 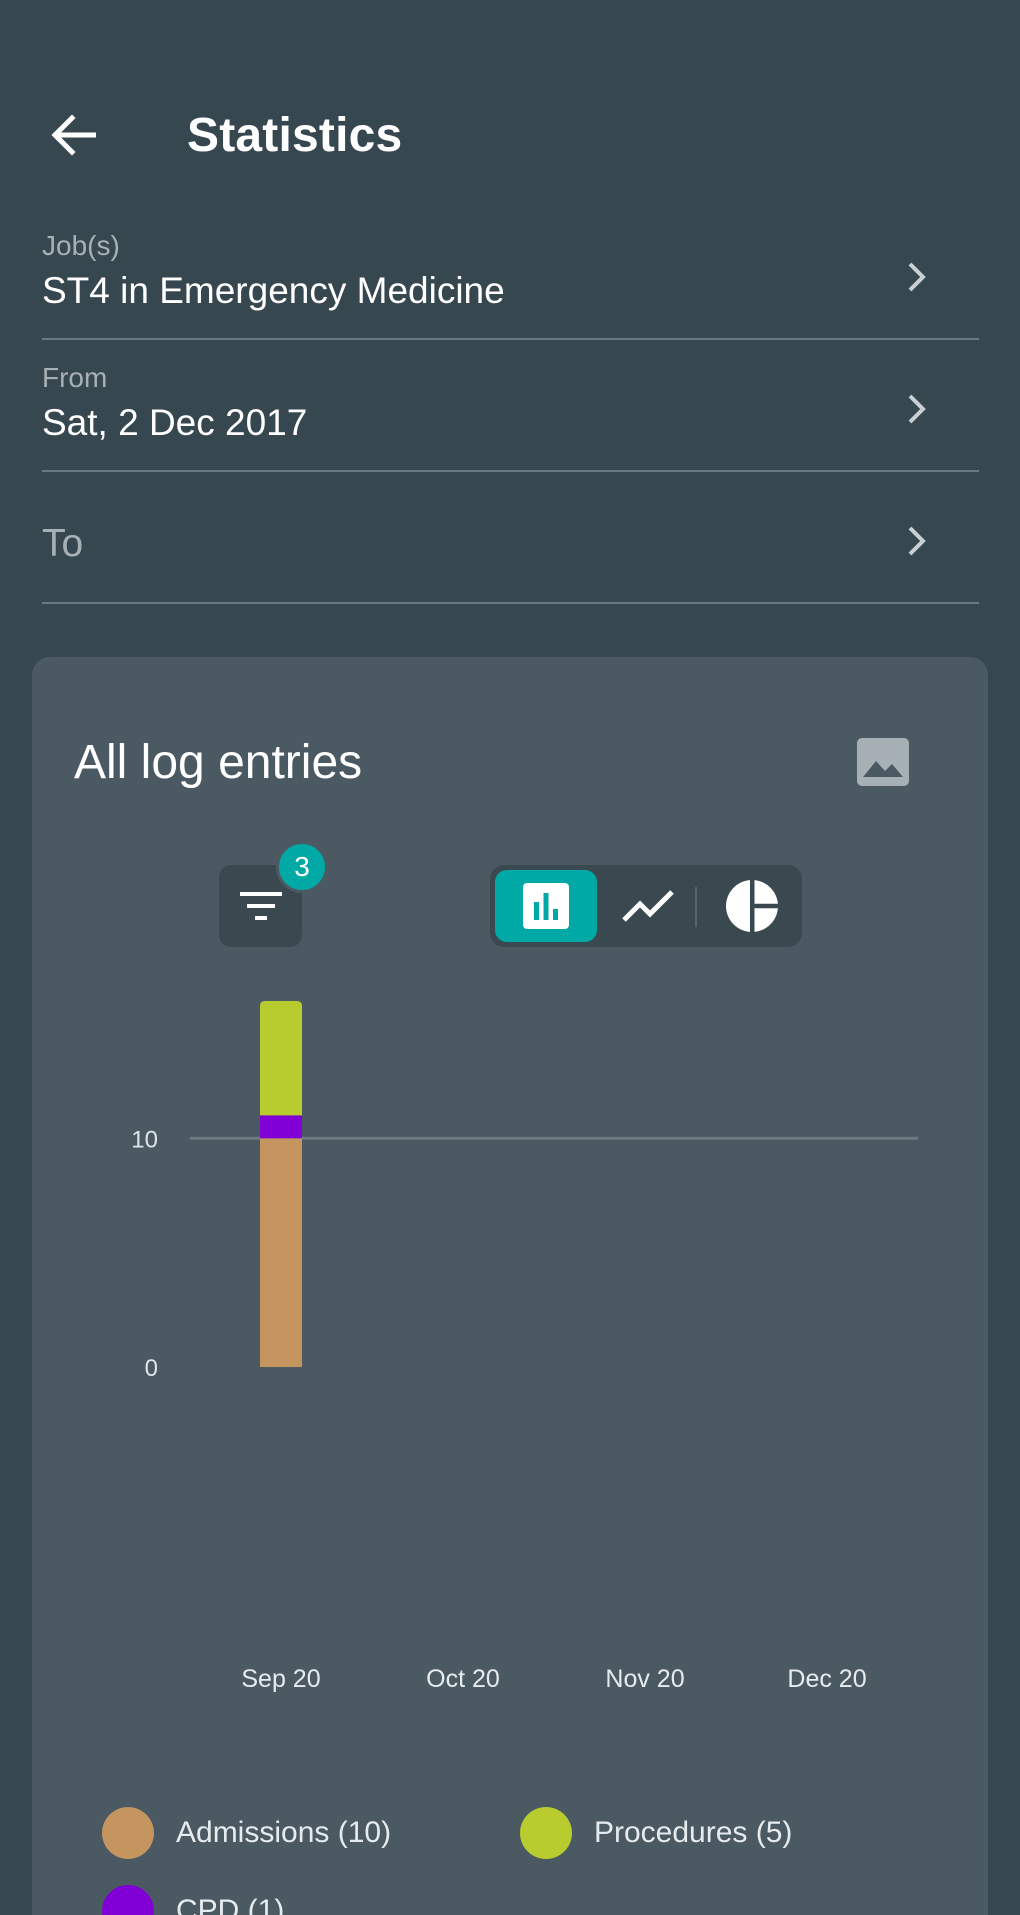 I want to click on chart-type-toggle, so click(x=646, y=906).